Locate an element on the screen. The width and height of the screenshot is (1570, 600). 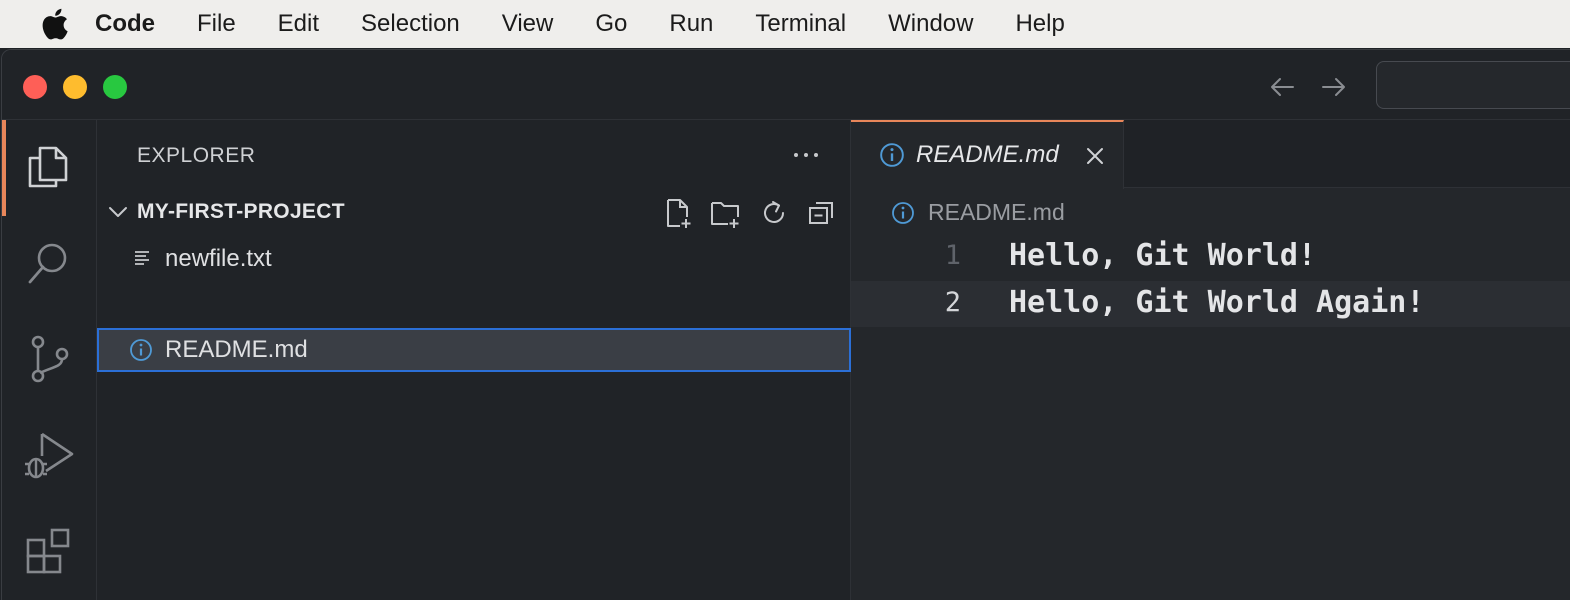
file-item-readme: README.md is located at coordinates (474, 350).